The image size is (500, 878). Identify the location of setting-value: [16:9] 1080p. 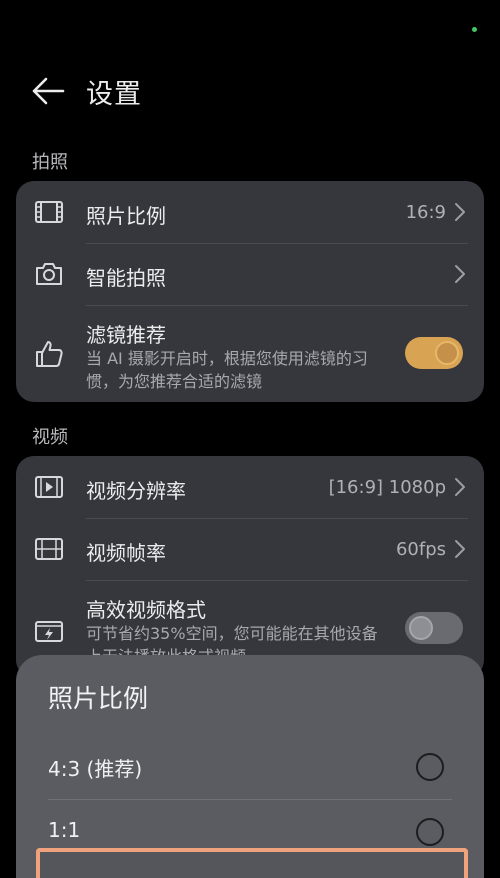
(387, 487).